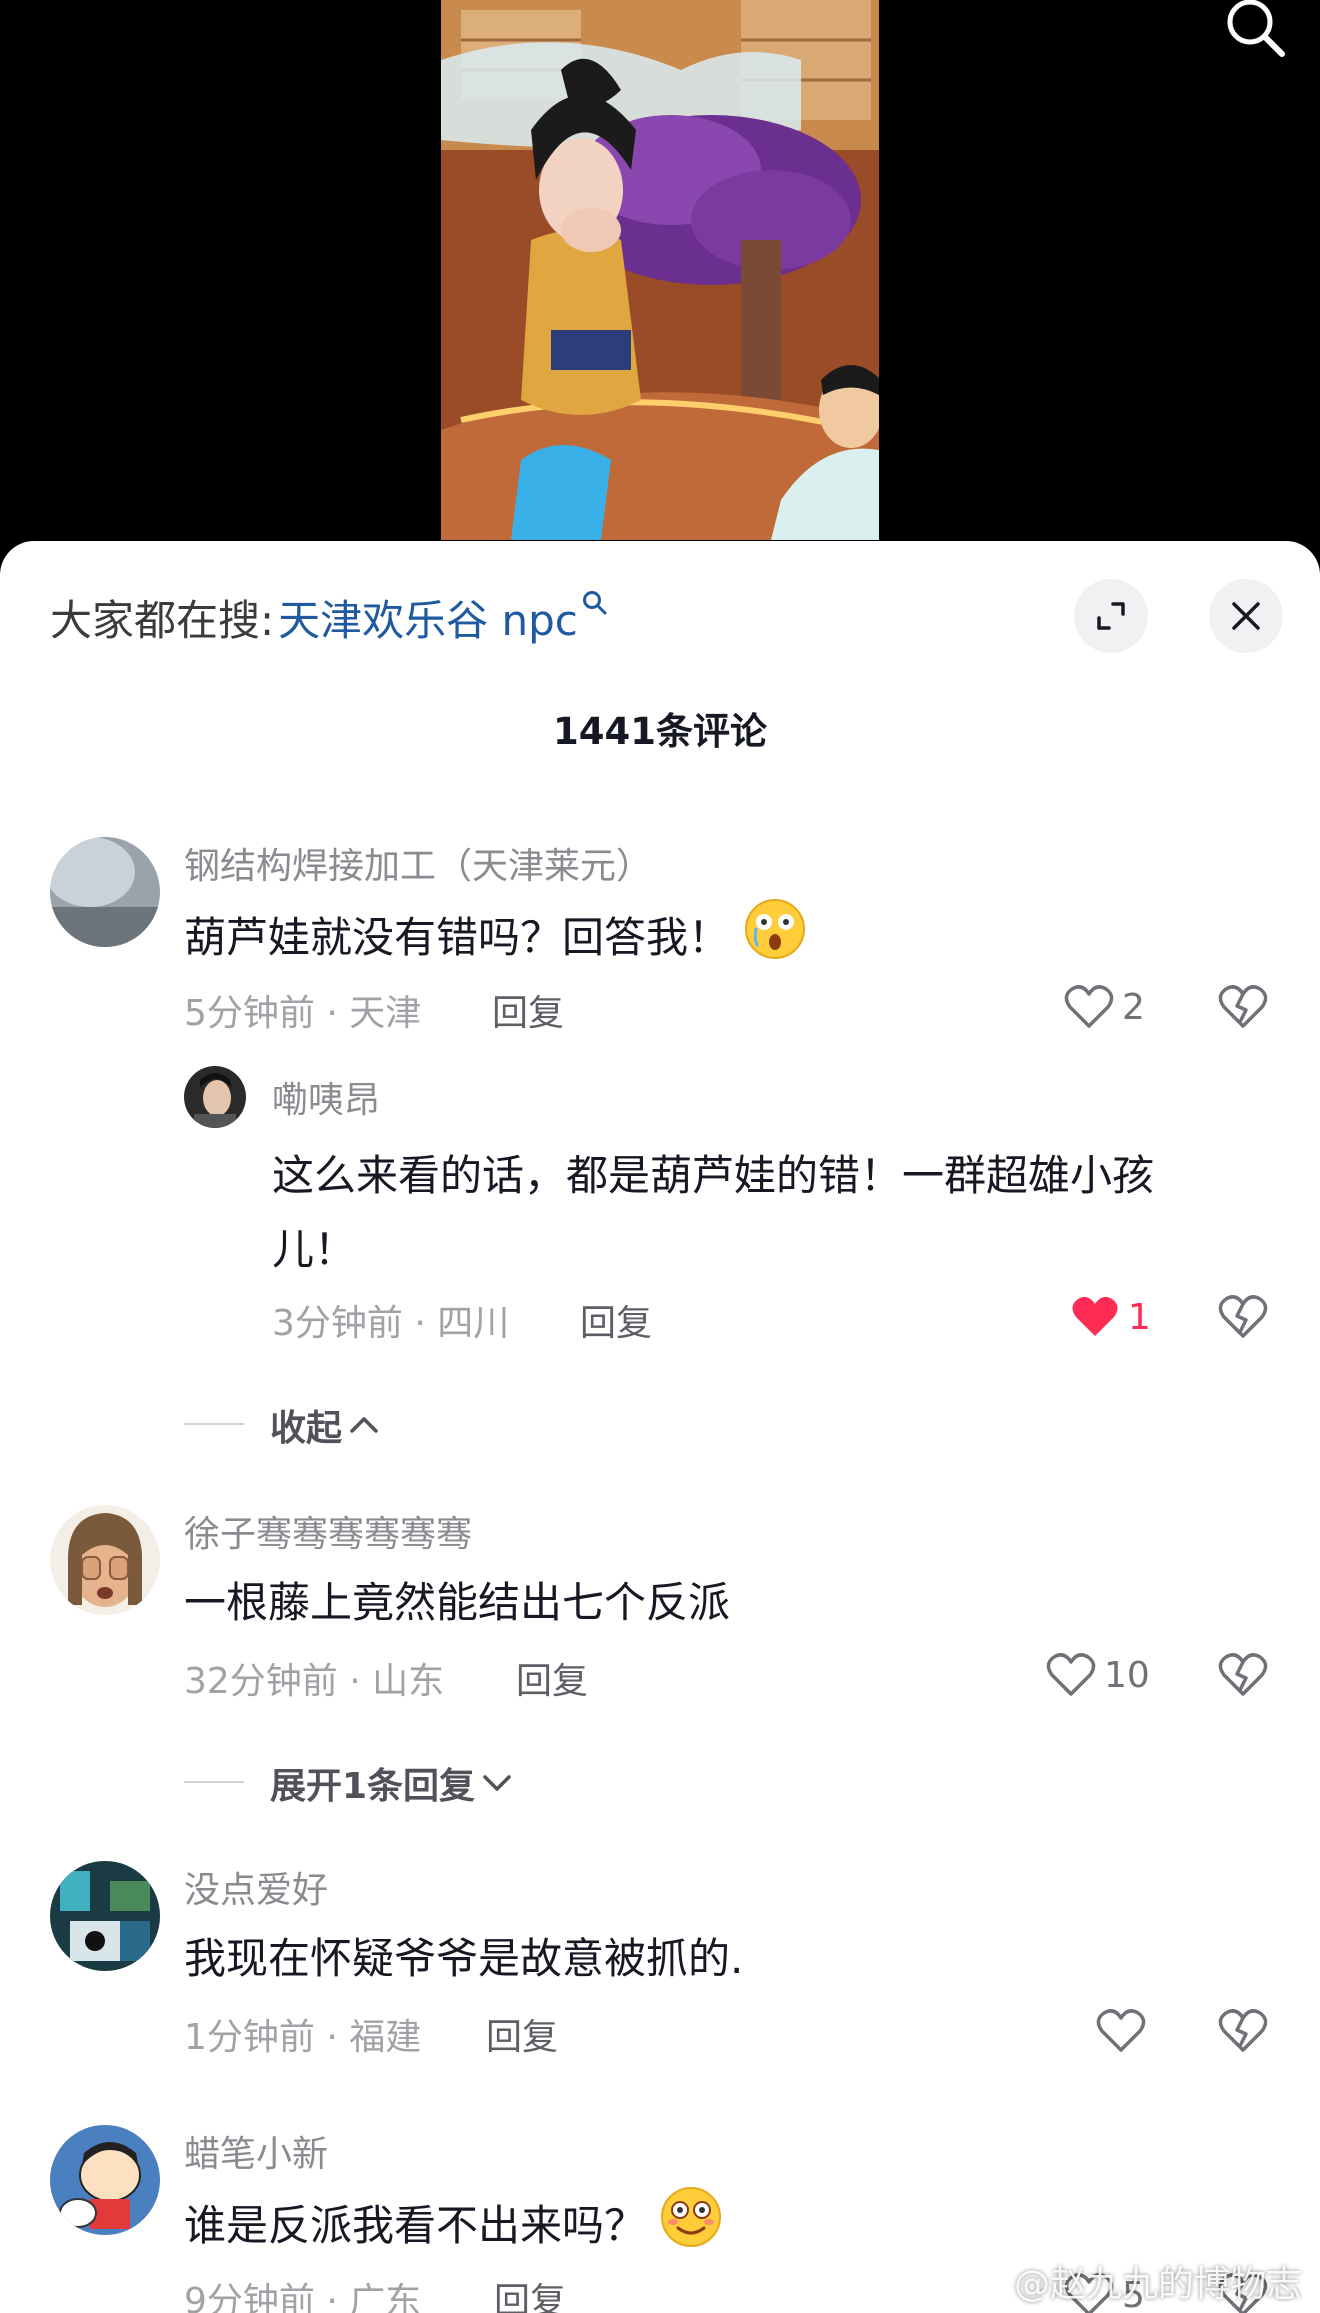  I want to click on search-button, so click(1255, 31).